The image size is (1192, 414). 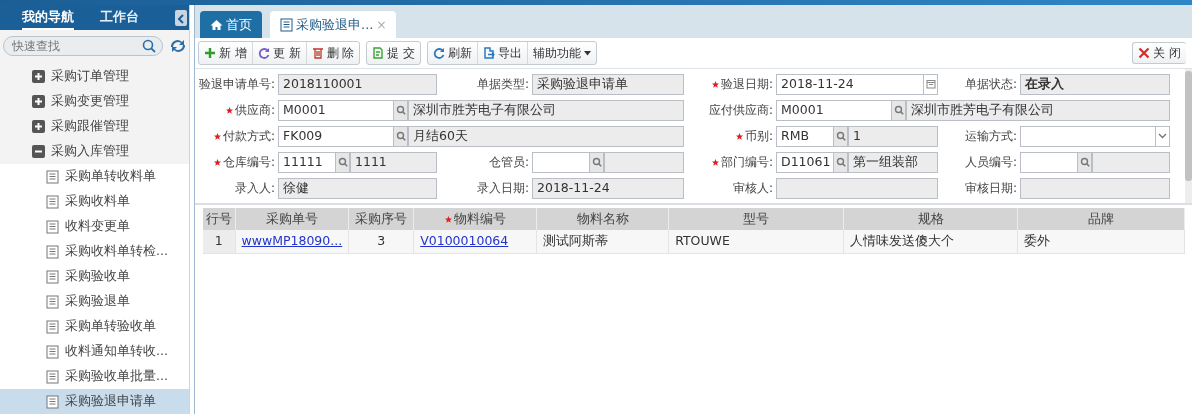 What do you see at coordinates (805, 136) in the screenshot?
I see `code-field: RMB` at bounding box center [805, 136].